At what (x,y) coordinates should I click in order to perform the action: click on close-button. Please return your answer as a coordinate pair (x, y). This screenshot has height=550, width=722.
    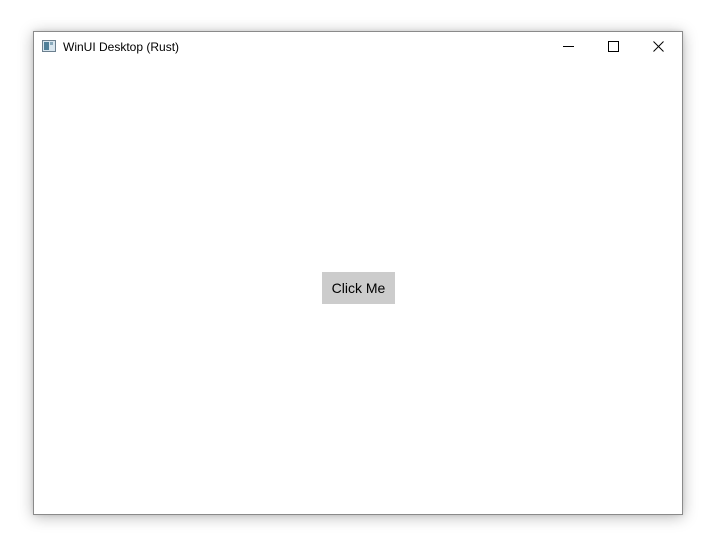
    Looking at the image, I should click on (658, 47).